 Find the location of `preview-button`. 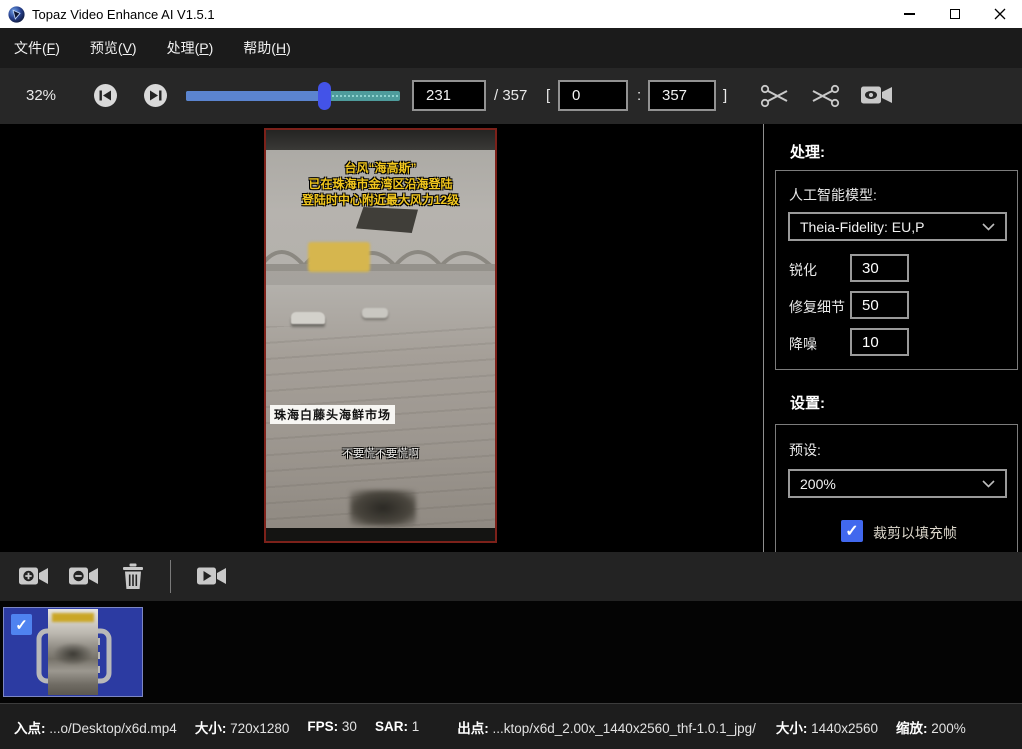

preview-button is located at coordinates (876, 95).